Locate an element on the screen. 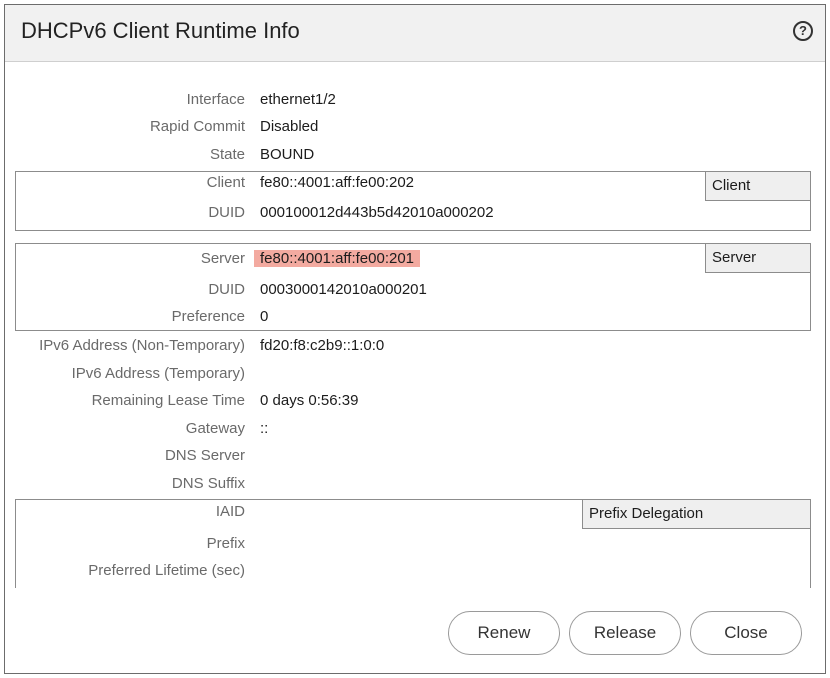  preferred-lifetime-label: Preferred Lifetime (sec) is located at coordinates (166, 570).